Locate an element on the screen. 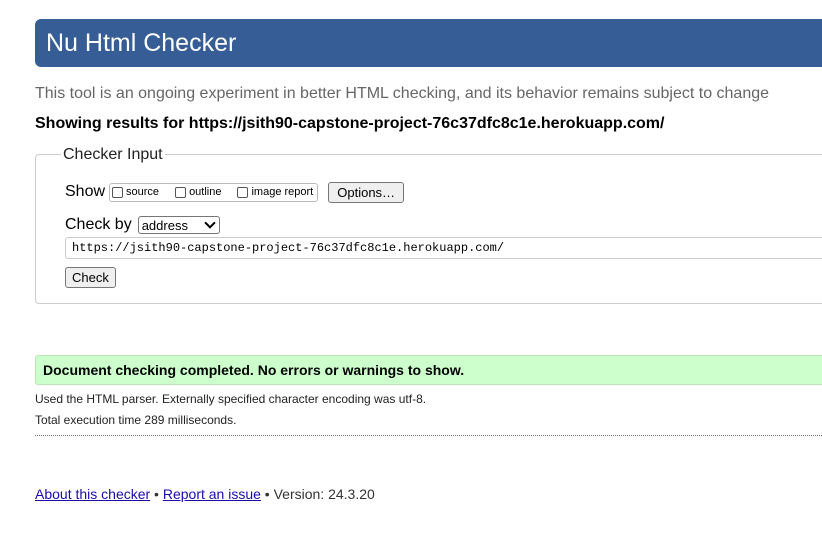 This screenshot has width=822, height=559. version-text: • Version: 24.3.20 is located at coordinates (317, 494).